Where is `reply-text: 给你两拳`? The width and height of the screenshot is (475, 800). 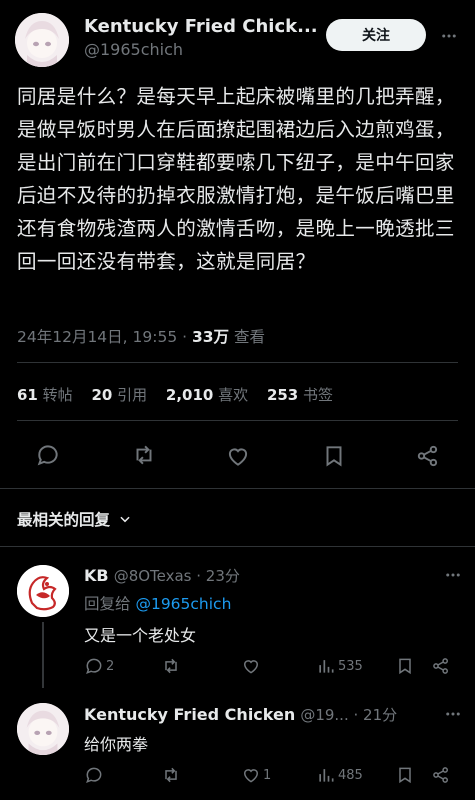 reply-text: 给你两拳 is located at coordinates (116, 744).